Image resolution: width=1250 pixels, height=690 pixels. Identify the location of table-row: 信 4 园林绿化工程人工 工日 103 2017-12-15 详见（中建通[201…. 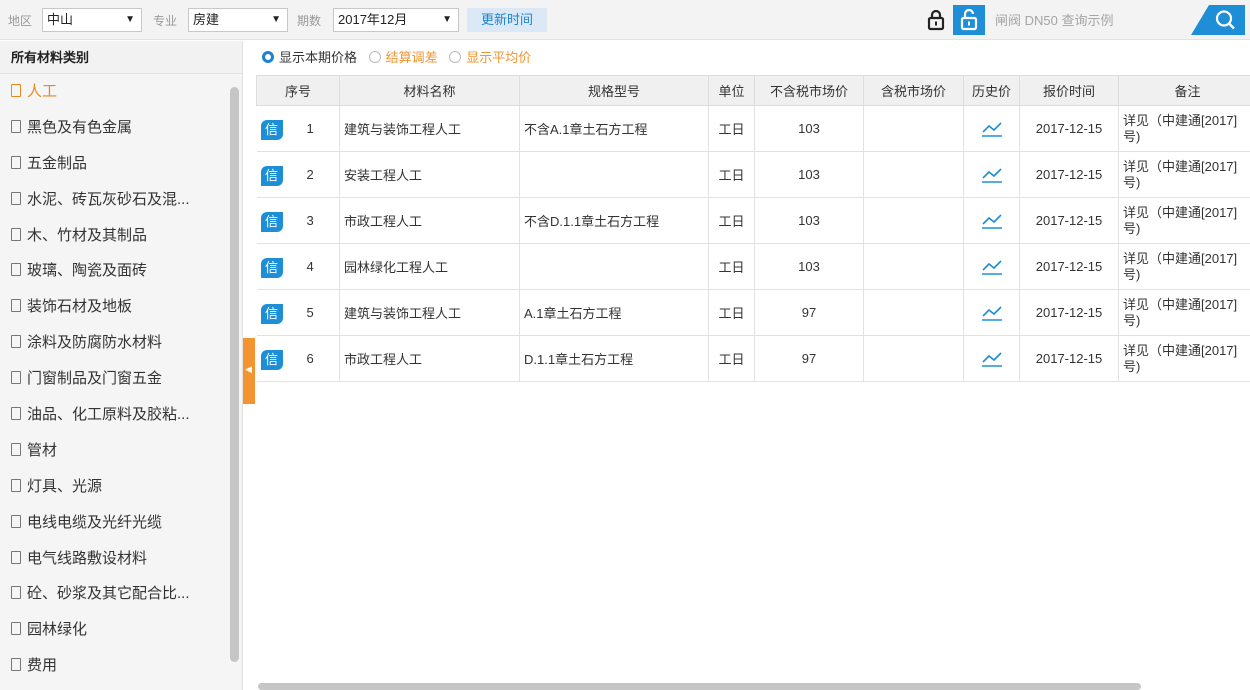
(753, 266).